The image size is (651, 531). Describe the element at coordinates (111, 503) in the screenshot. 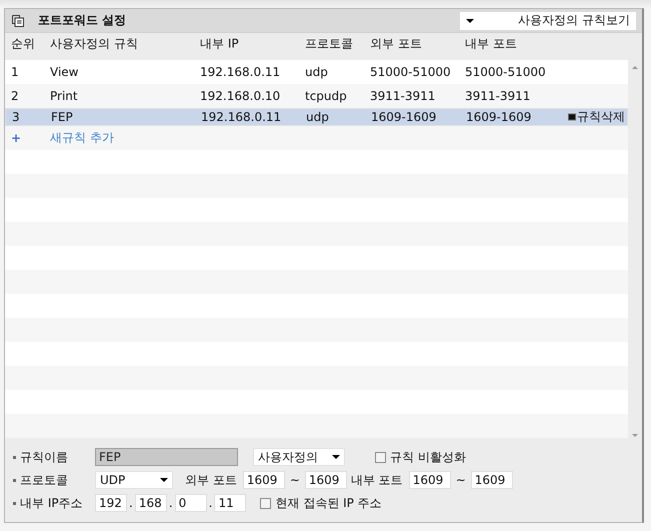

I see `input-field: 192` at that location.